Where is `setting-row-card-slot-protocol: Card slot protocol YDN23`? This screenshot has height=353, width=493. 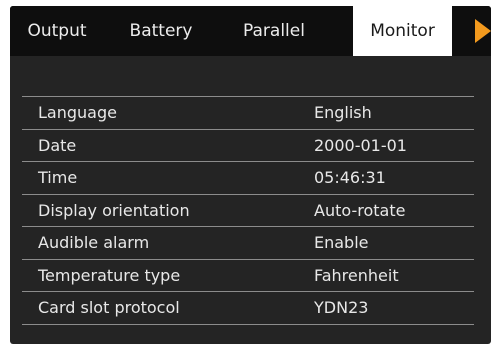
setting-row-card-slot-protocol: Card slot protocol YDN23 is located at coordinates (248, 308).